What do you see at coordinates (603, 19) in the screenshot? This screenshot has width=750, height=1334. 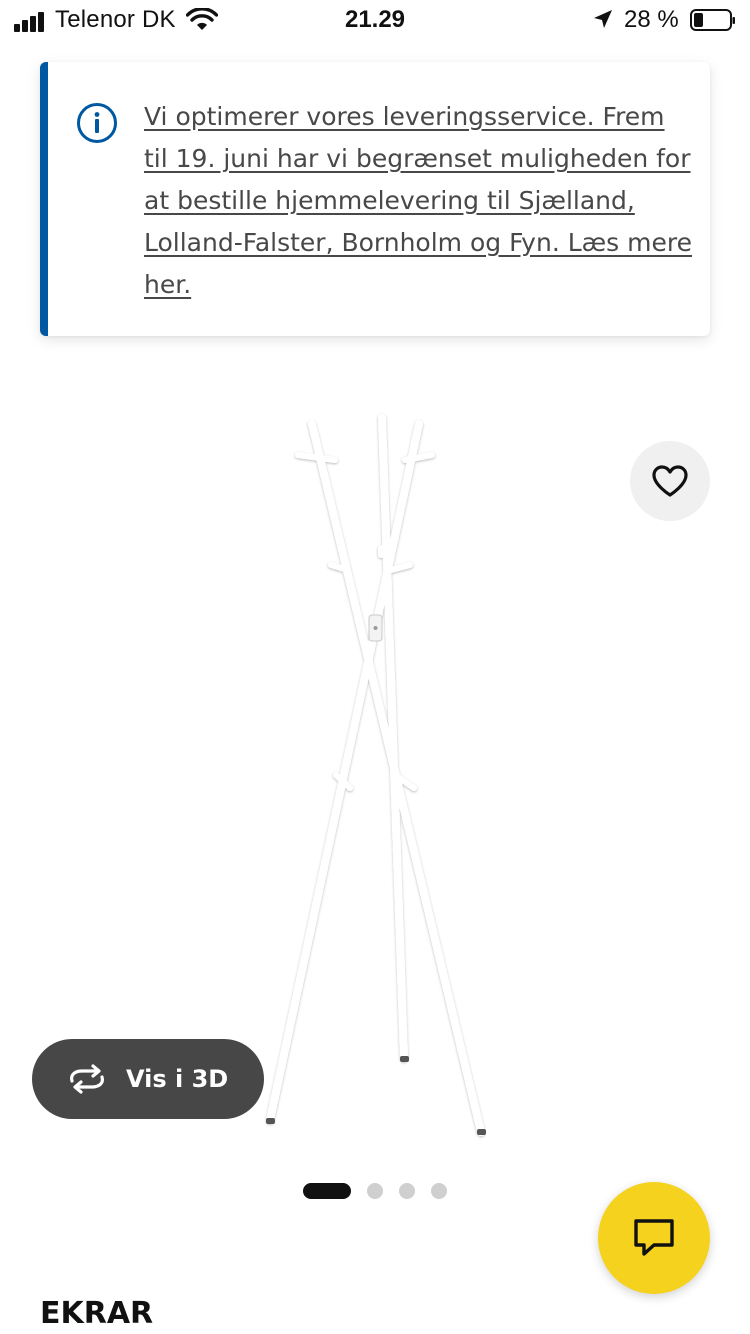 I see `location-arrow-icon` at bounding box center [603, 19].